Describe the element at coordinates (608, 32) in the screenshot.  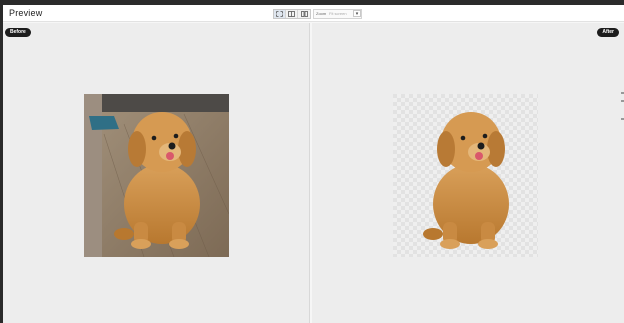
I see `after-badge: After` at that location.